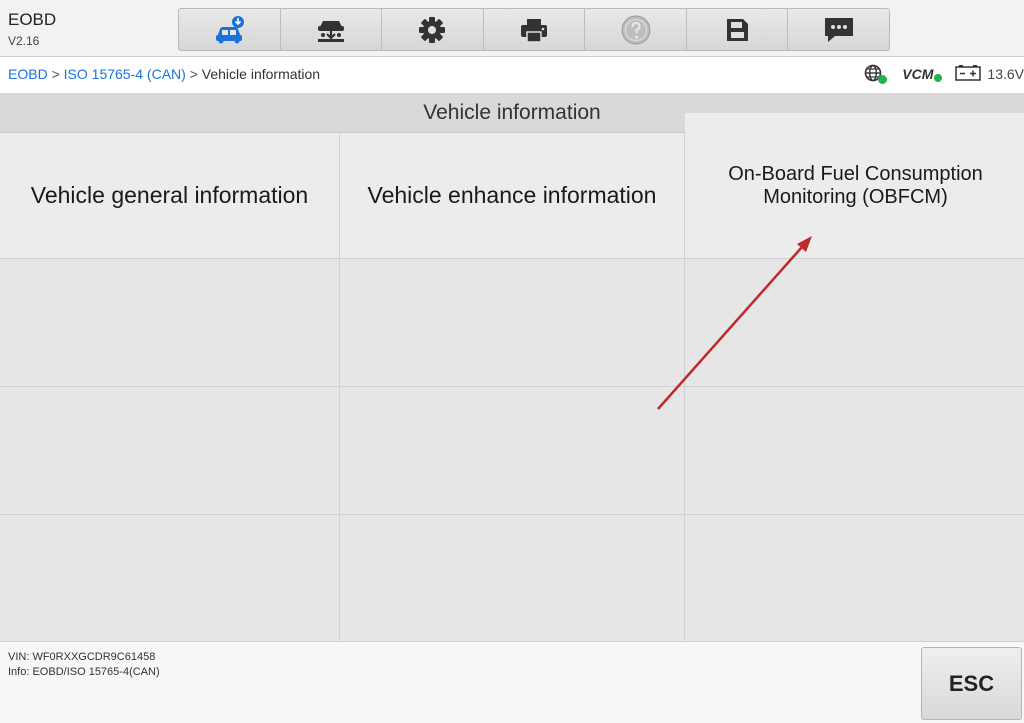 Image resolution: width=1024 pixels, height=723 pixels. I want to click on settings-button, so click(433, 29).